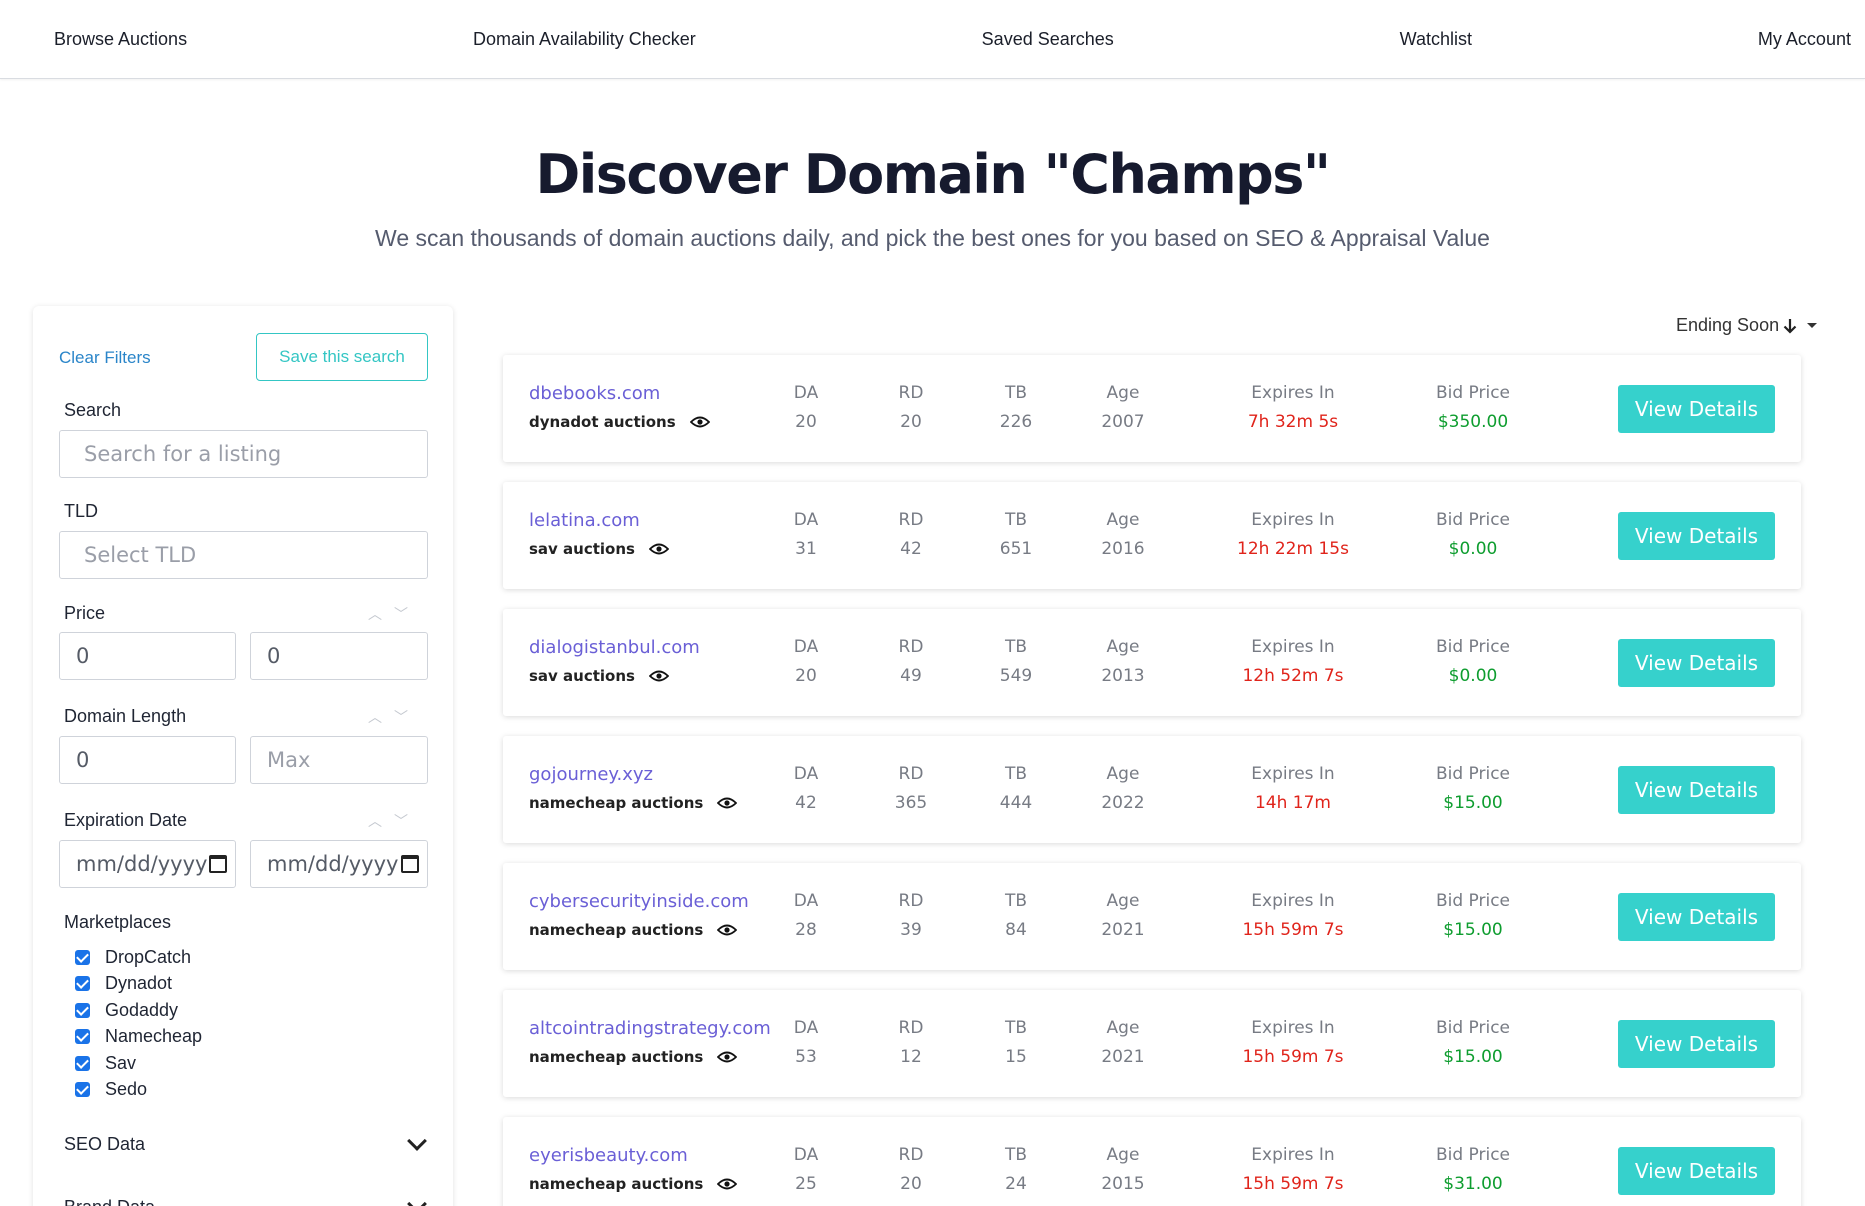 The width and height of the screenshot is (1865, 1206). What do you see at coordinates (1123, 1184) in the screenshot?
I see `stat-value: 2015` at bounding box center [1123, 1184].